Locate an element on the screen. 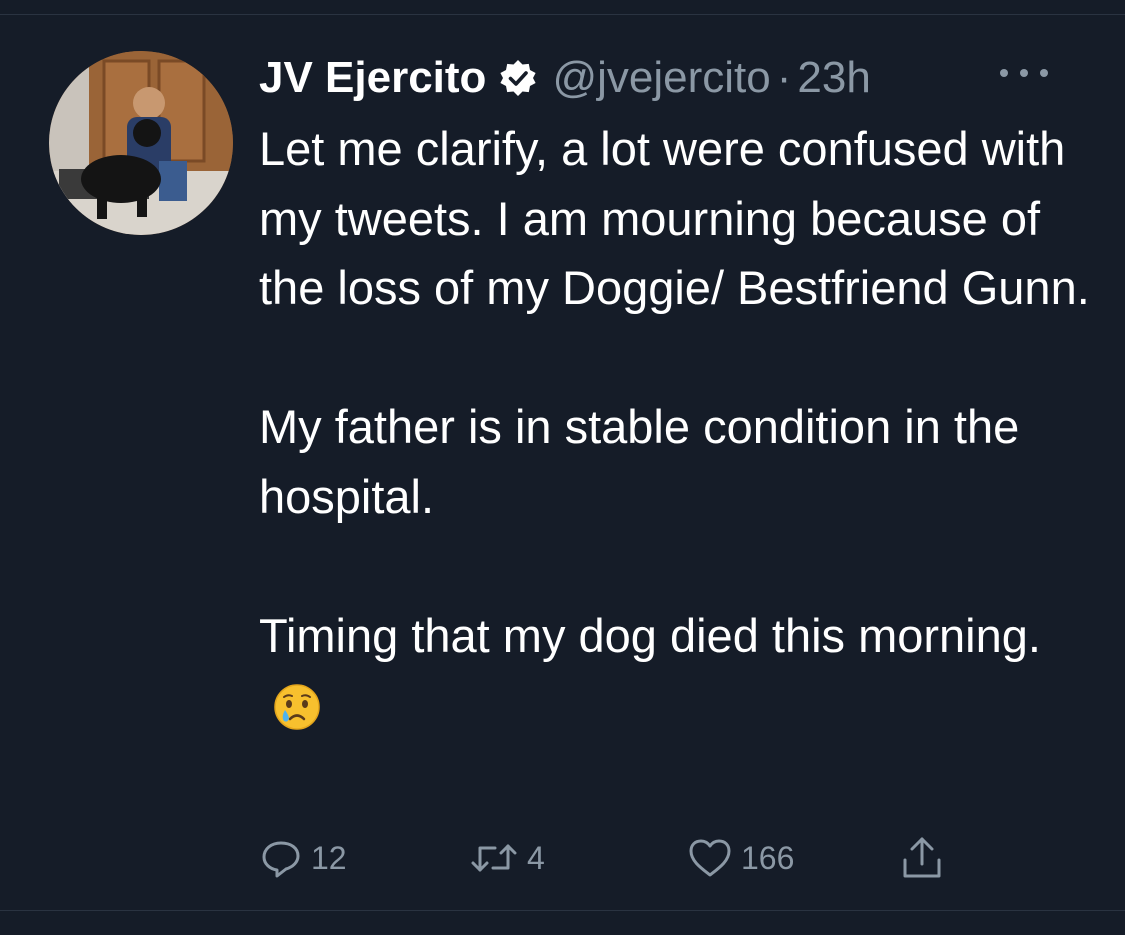 This screenshot has width=1125, height=935. like-count: 166 is located at coordinates (768, 857).